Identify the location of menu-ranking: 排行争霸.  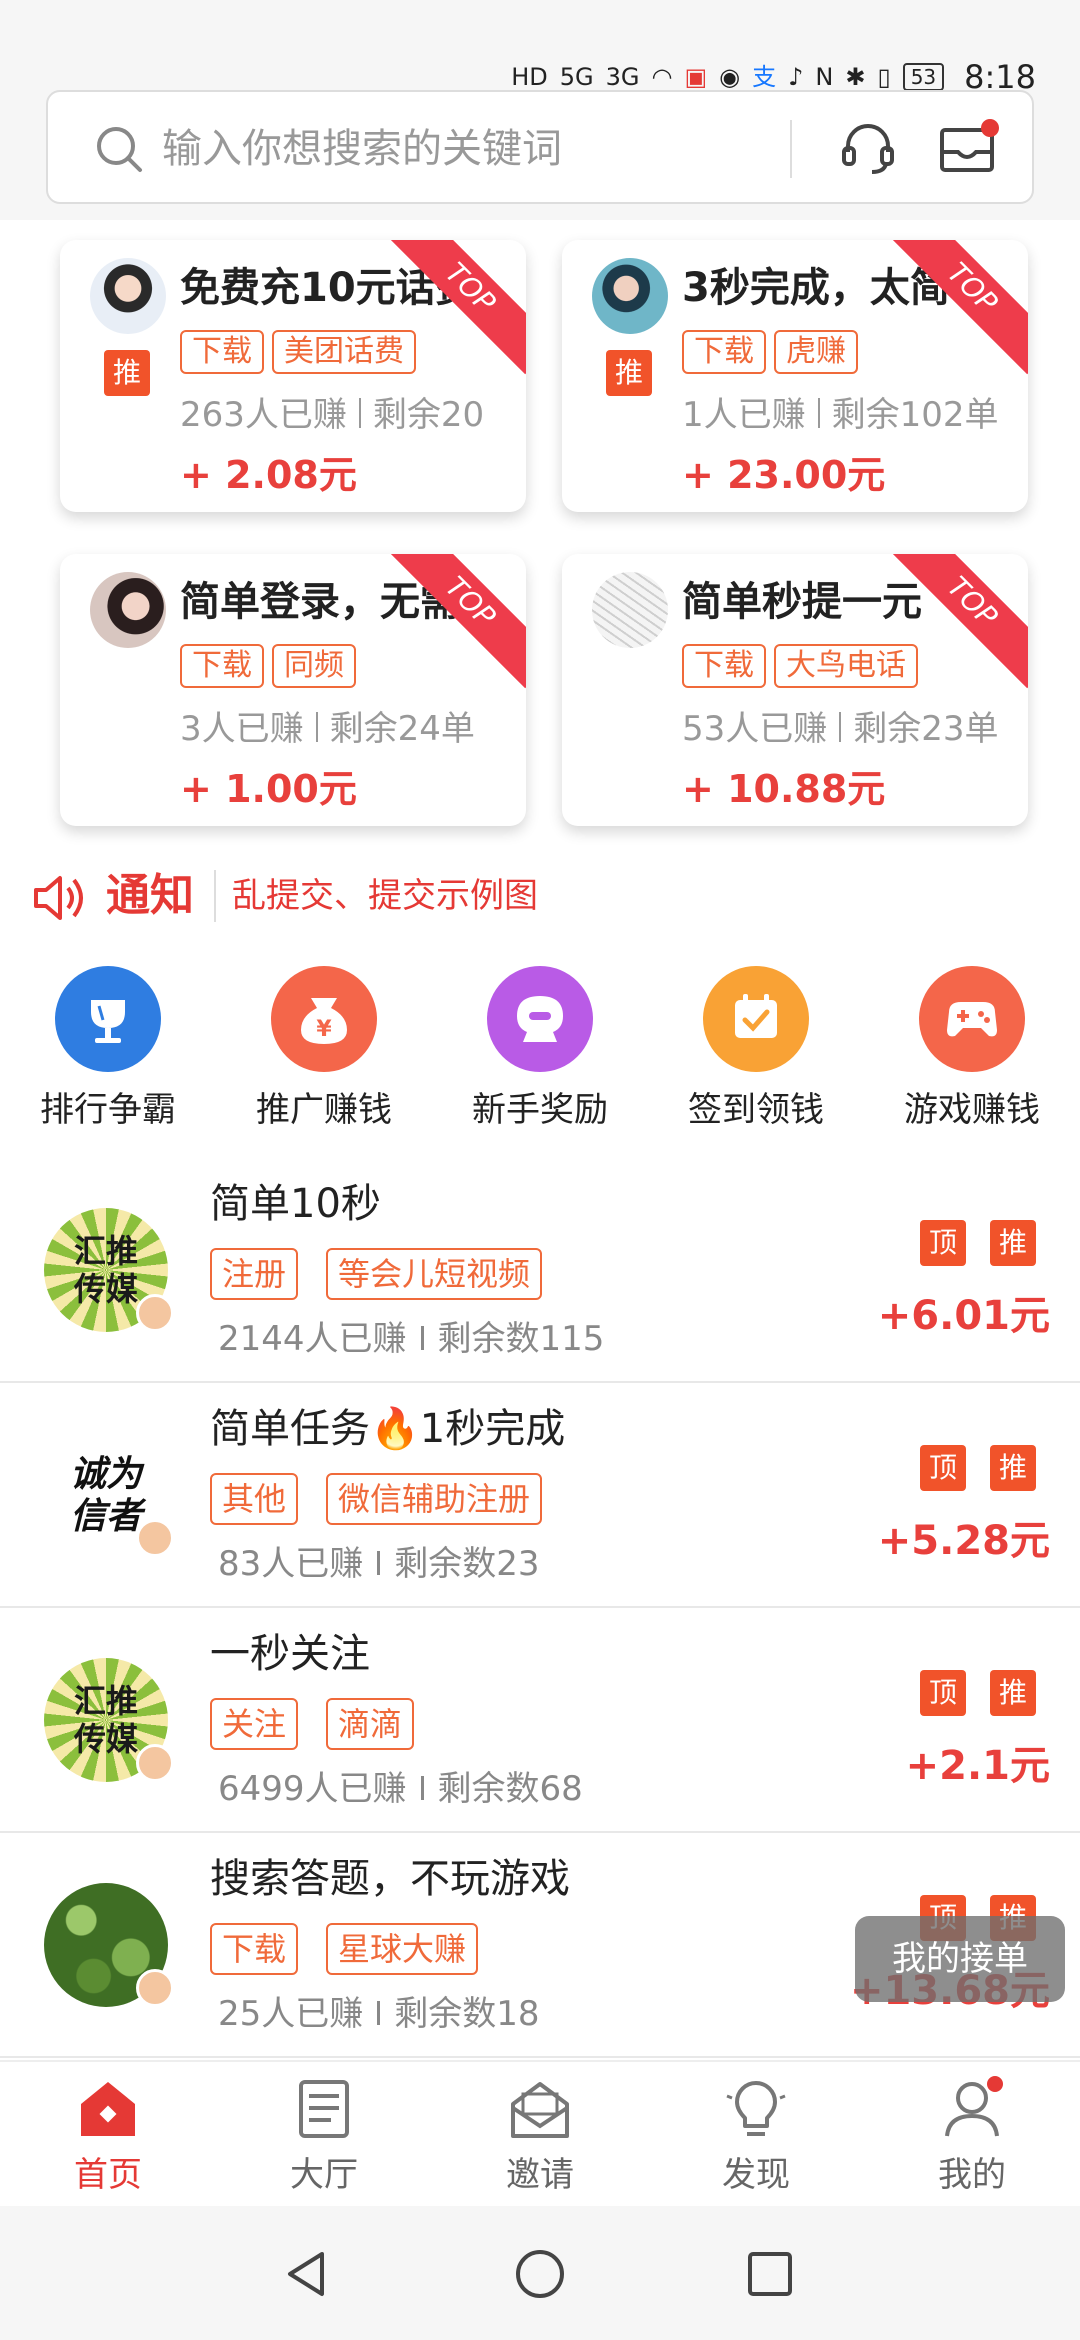
(108, 1049).